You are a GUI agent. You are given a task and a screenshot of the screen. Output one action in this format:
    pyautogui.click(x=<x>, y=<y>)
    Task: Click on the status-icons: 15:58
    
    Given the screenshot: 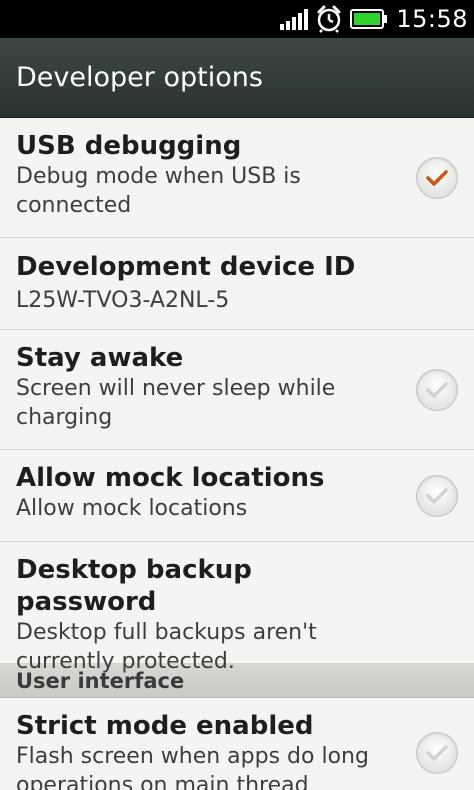 What is the action you would take?
    pyautogui.click(x=374, y=19)
    